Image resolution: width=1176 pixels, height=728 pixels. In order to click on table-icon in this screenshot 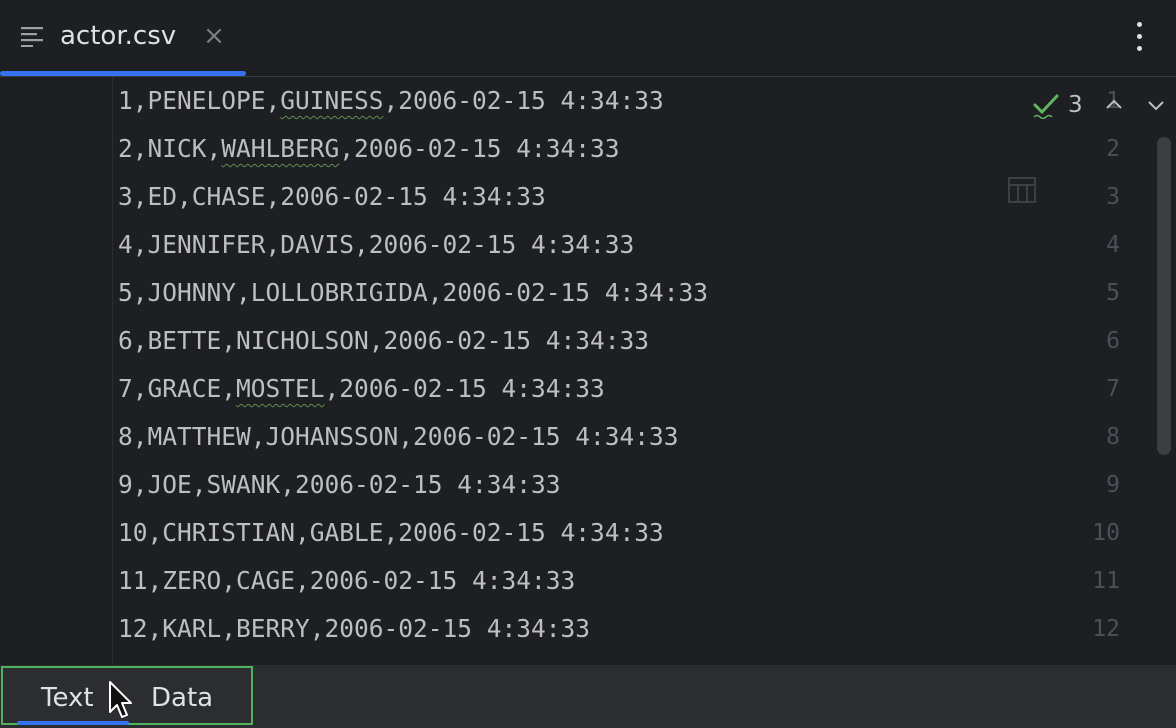, I will do `click(1022, 190)`.